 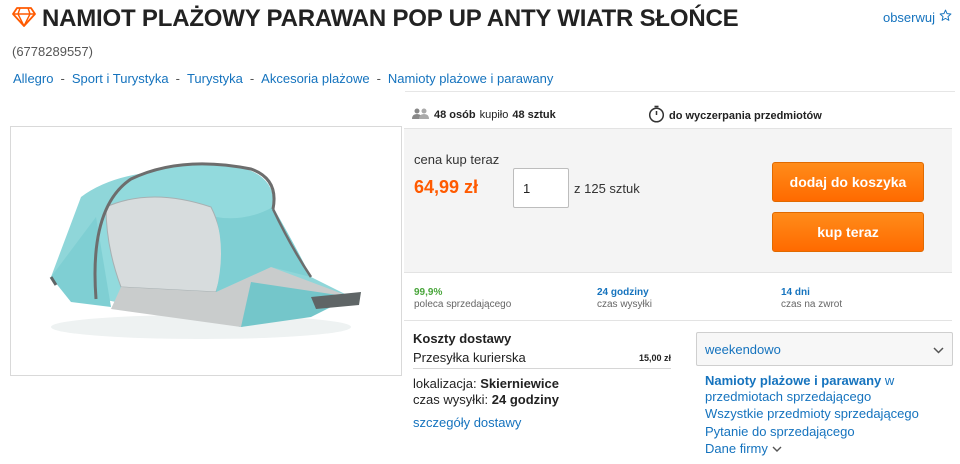 What do you see at coordinates (428, 292) in the screenshot?
I see `metric-value: 99,9%` at bounding box center [428, 292].